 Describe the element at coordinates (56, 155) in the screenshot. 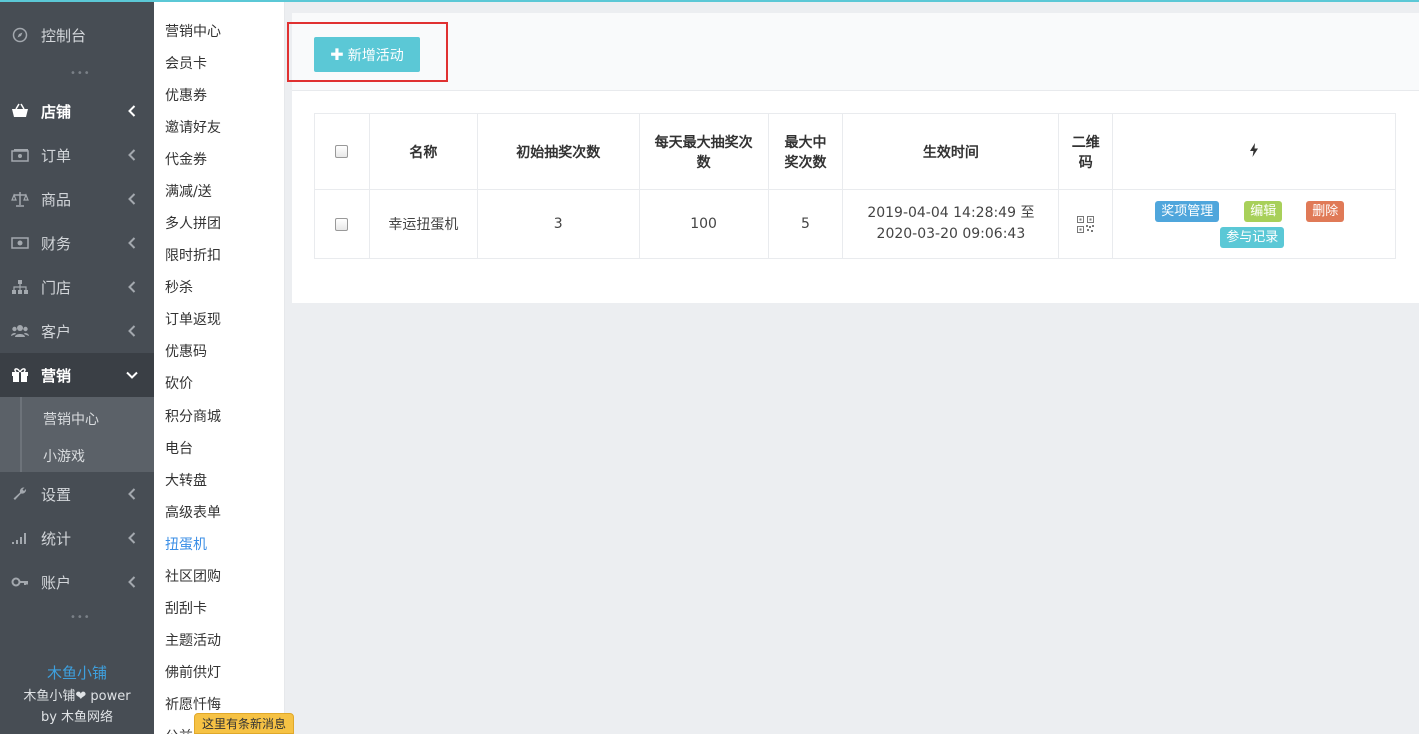

I see `sidebar-item-label: 订单` at that location.